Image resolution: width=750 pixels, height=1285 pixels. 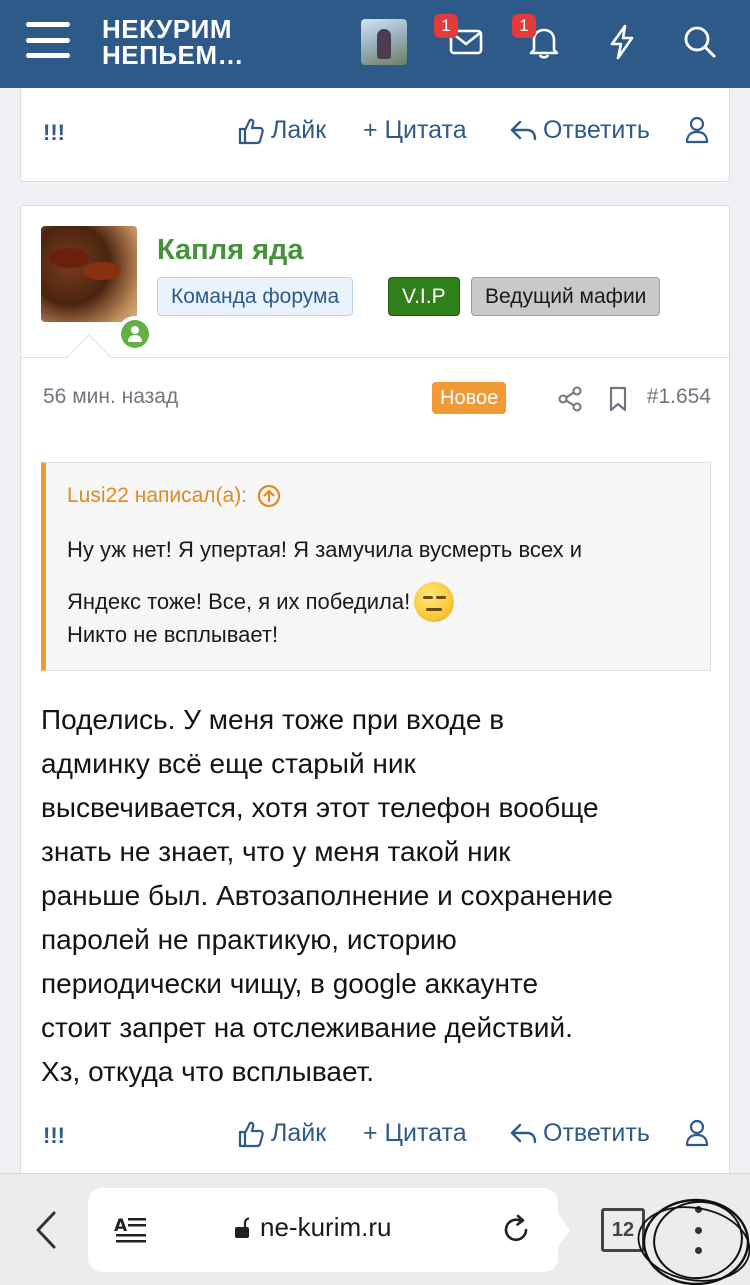 What do you see at coordinates (434, 602) in the screenshot?
I see `expressionless-emoji-icon` at bounding box center [434, 602].